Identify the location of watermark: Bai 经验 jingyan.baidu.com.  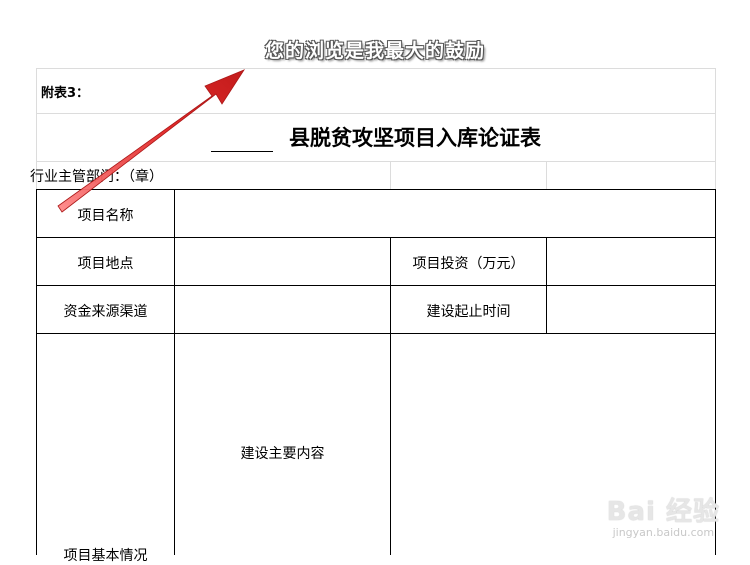
(663, 515).